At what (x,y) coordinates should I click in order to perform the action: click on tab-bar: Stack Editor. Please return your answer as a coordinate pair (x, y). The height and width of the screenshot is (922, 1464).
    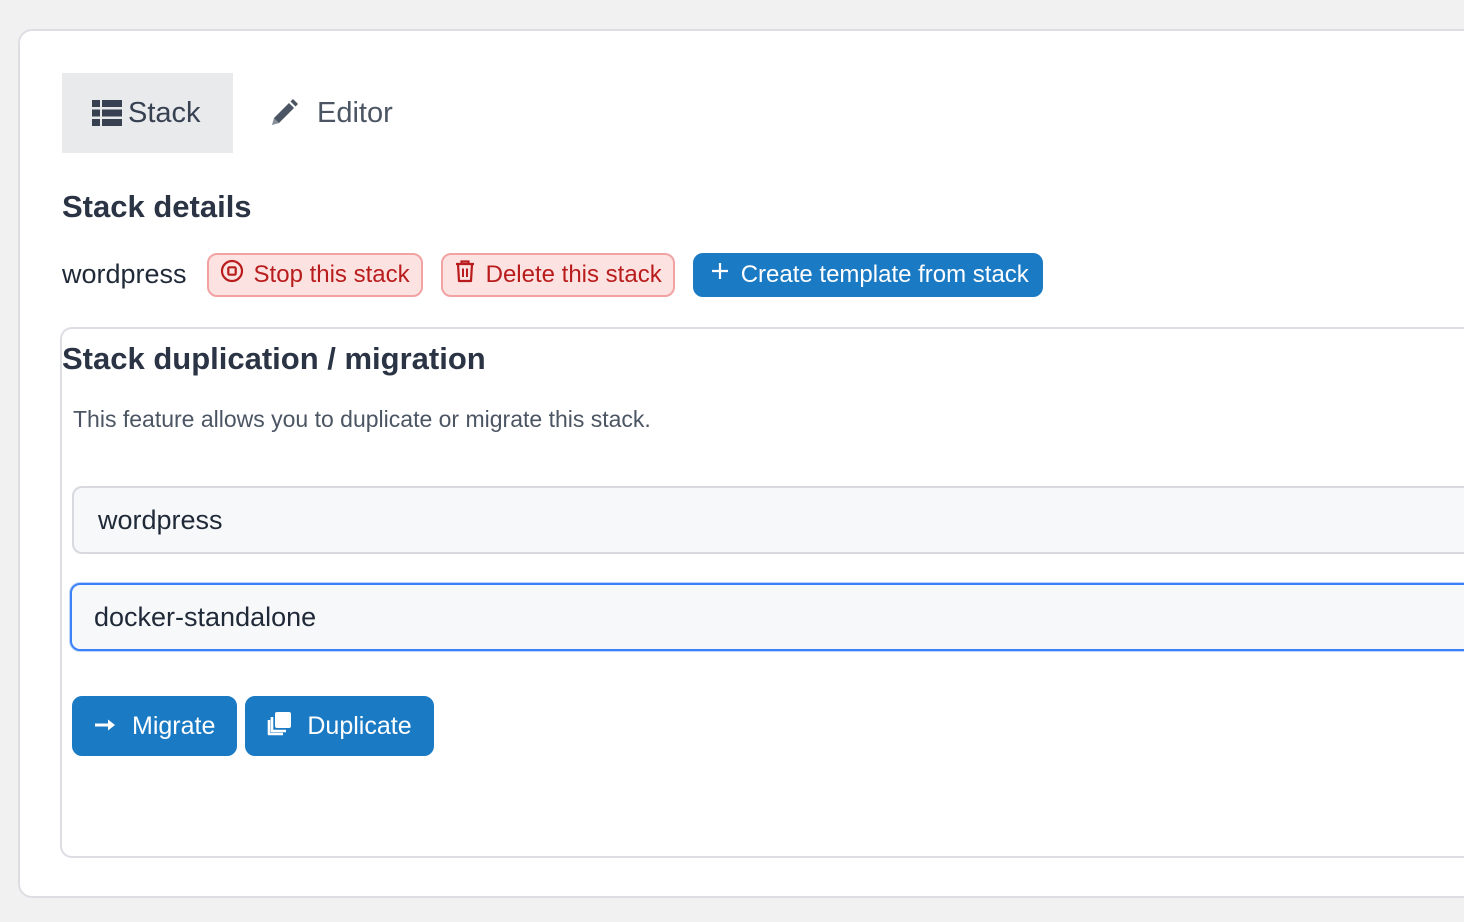
    Looking at the image, I should click on (227, 113).